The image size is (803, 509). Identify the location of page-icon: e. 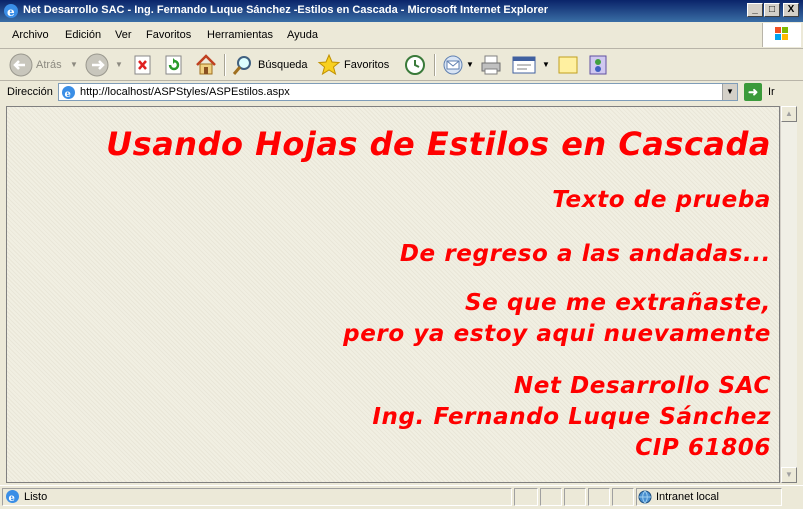
(68, 93).